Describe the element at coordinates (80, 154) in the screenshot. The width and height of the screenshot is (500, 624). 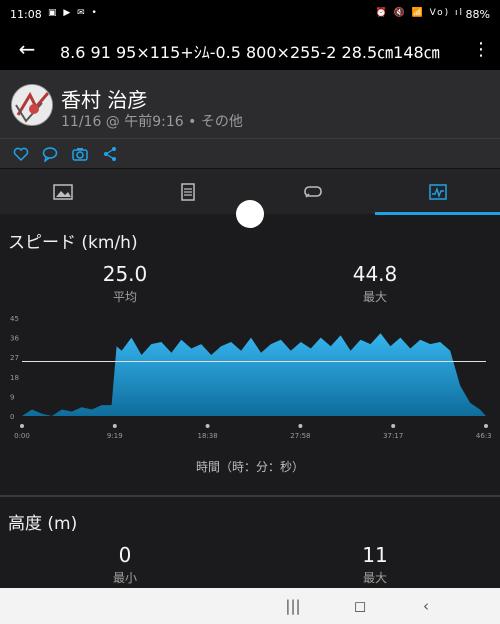
I see `camera-icon` at that location.